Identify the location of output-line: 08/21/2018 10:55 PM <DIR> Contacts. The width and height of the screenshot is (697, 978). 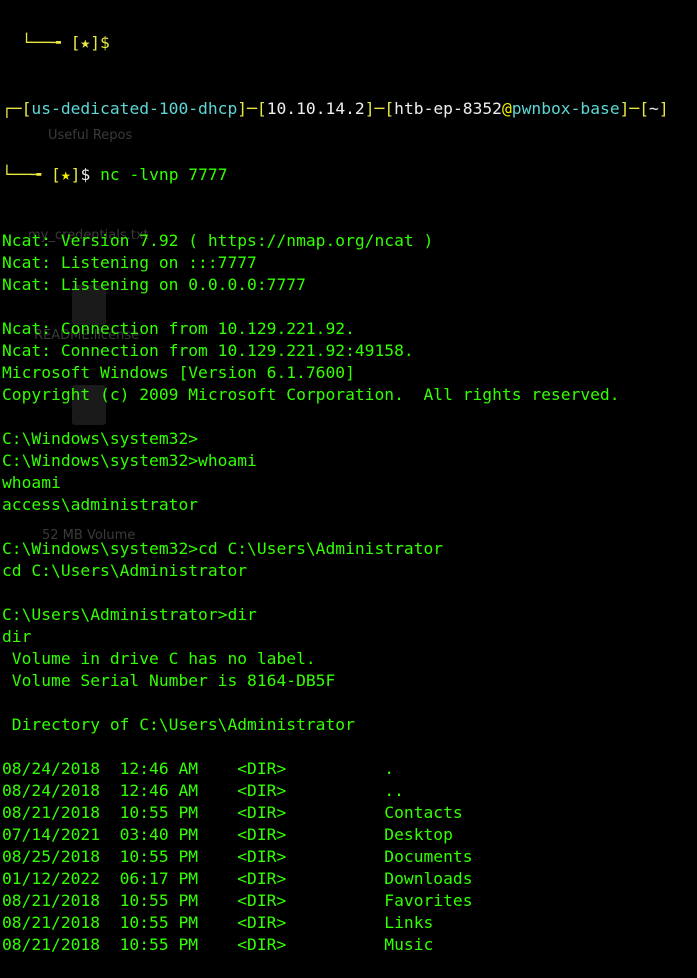
(232, 812).